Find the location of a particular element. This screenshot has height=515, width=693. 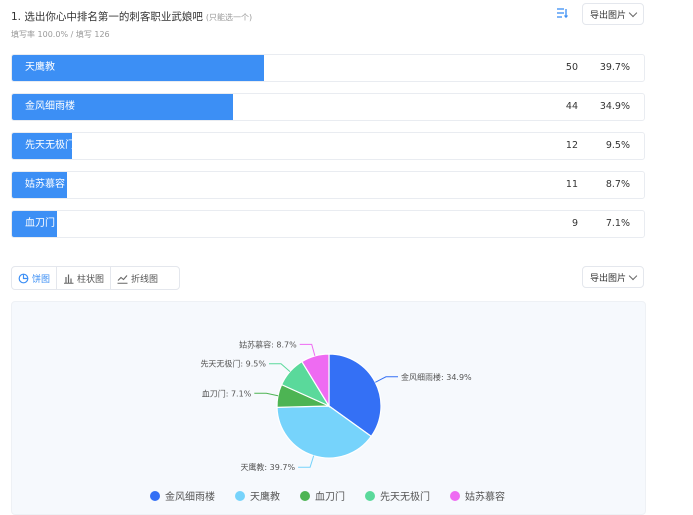

legend-label: 先天无极门 is located at coordinates (405, 497).